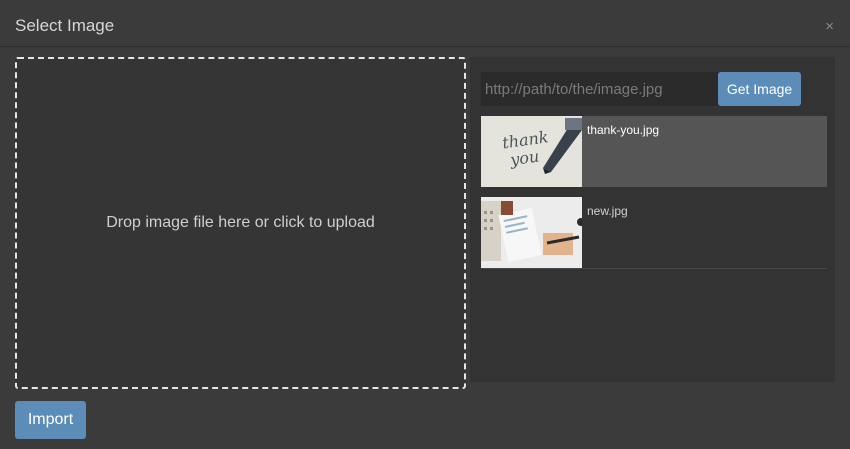  I want to click on thumbnail-image, so click(531, 232).